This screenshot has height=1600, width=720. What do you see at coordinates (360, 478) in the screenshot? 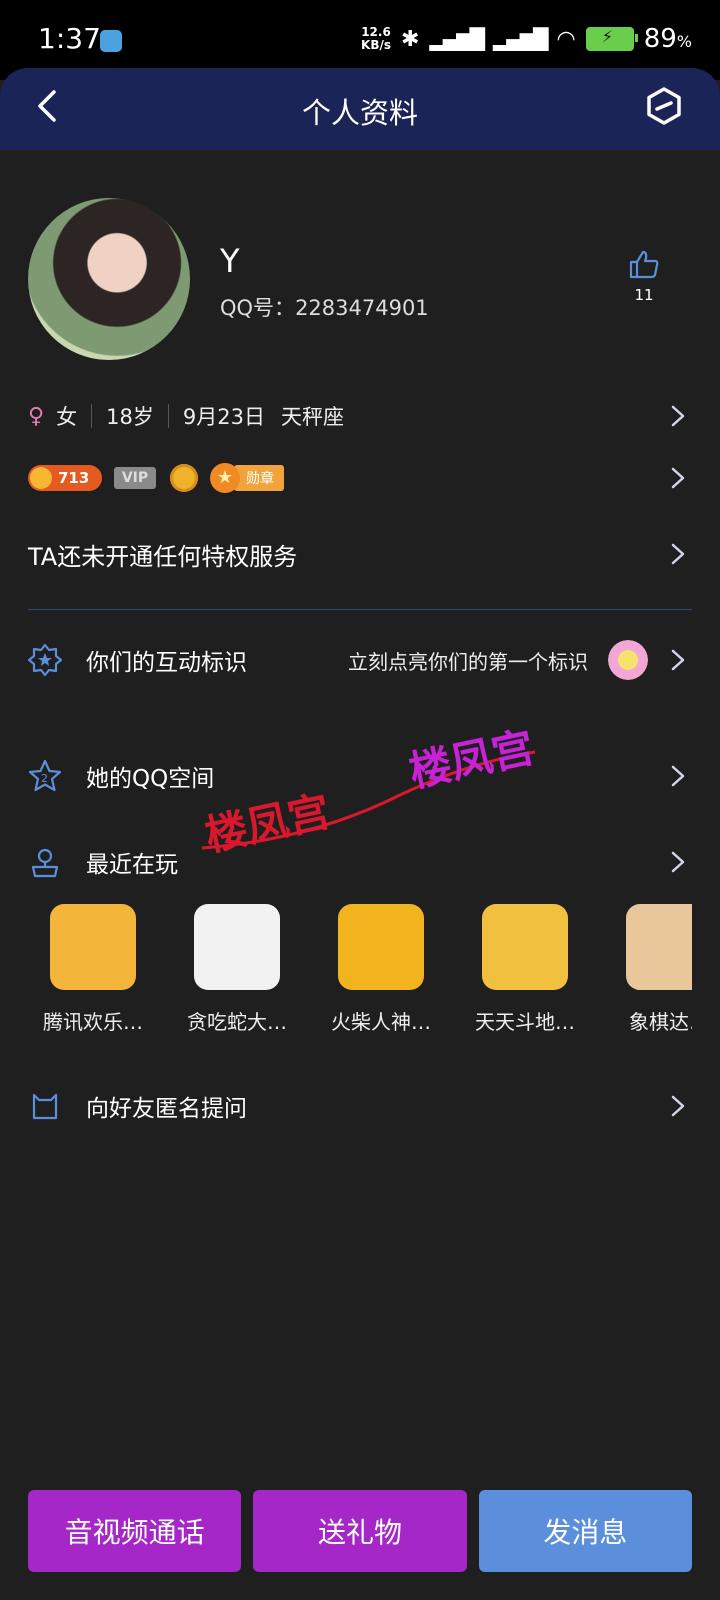
I see `badges-row: 713 VIP ★ 勋章` at bounding box center [360, 478].